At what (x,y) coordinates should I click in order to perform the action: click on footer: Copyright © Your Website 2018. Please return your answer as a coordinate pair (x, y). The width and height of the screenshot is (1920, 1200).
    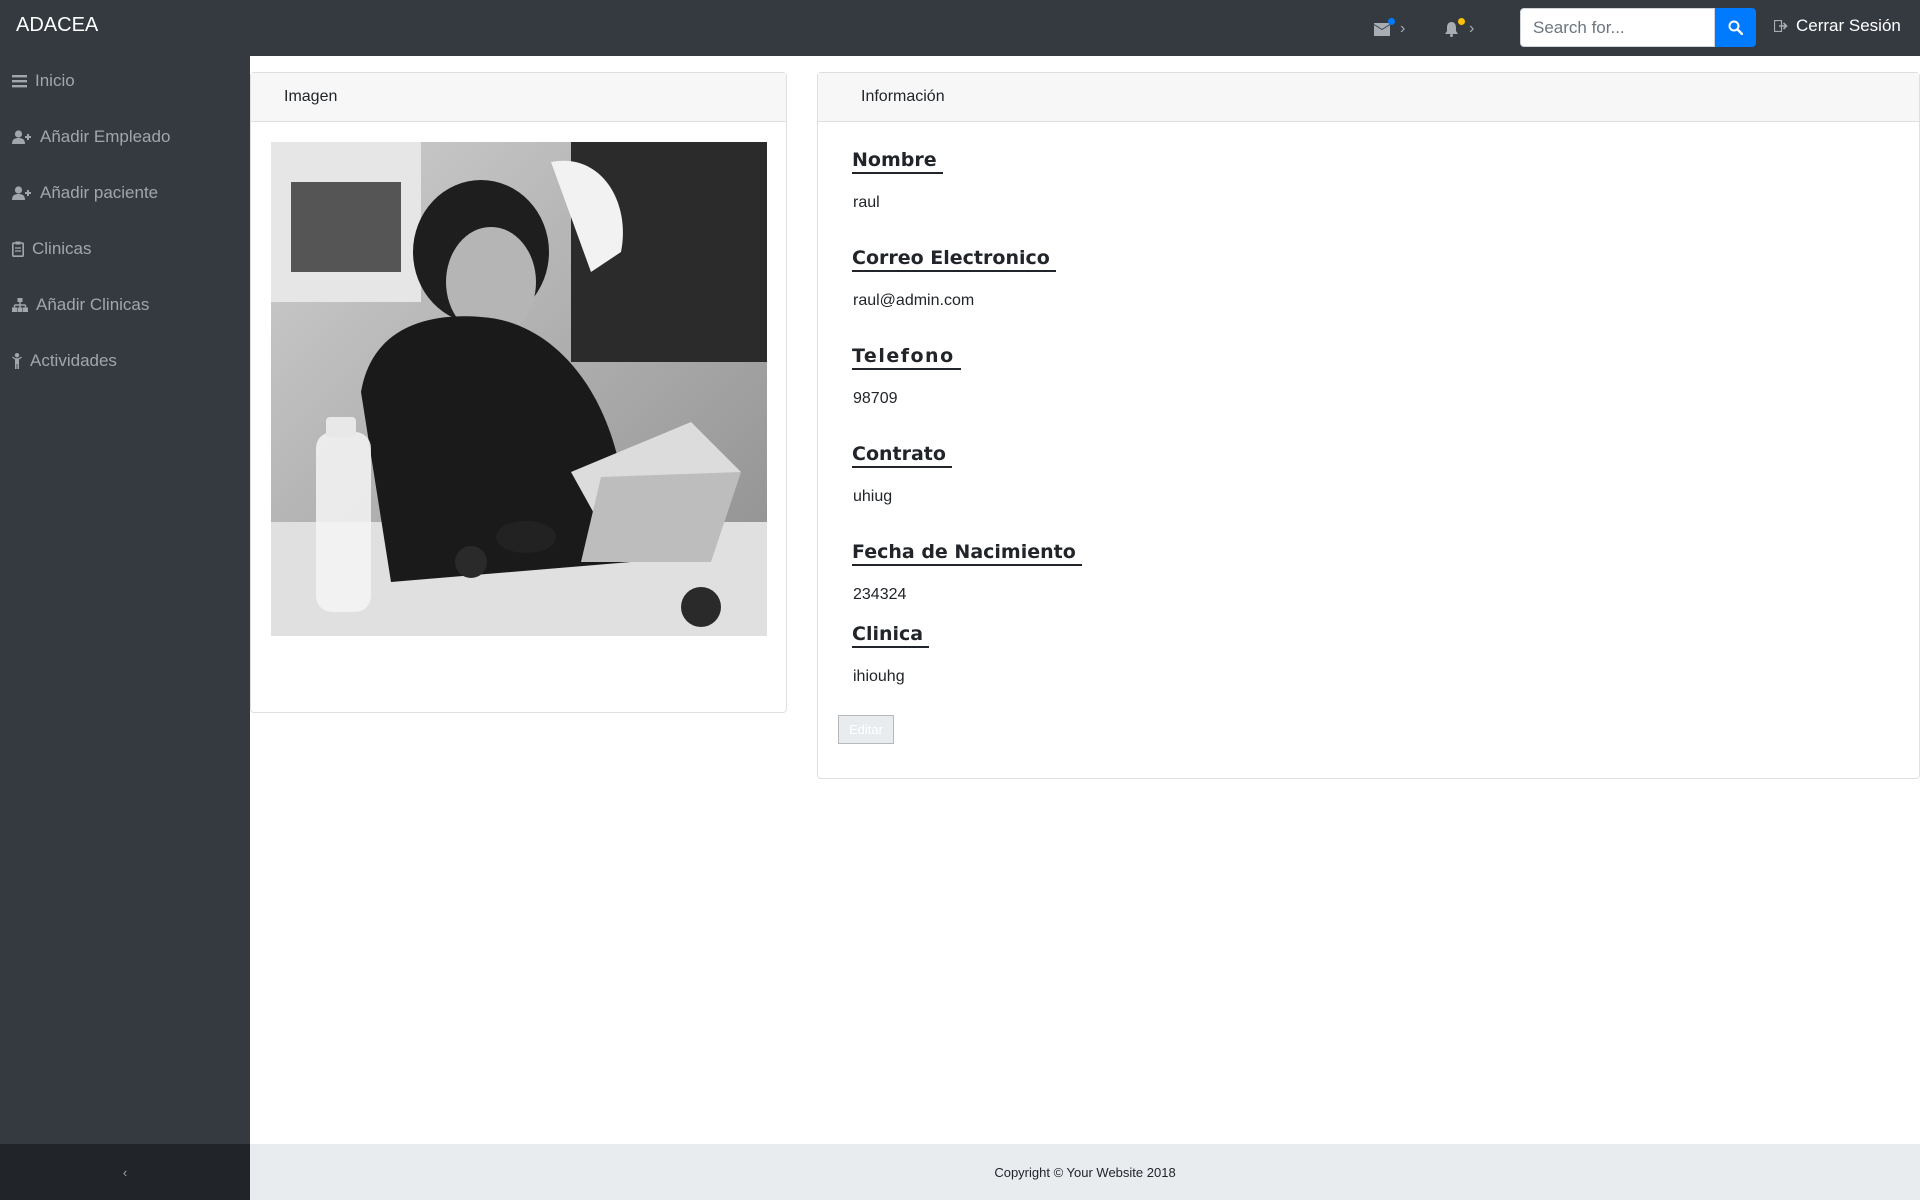
    Looking at the image, I should click on (1085, 1172).